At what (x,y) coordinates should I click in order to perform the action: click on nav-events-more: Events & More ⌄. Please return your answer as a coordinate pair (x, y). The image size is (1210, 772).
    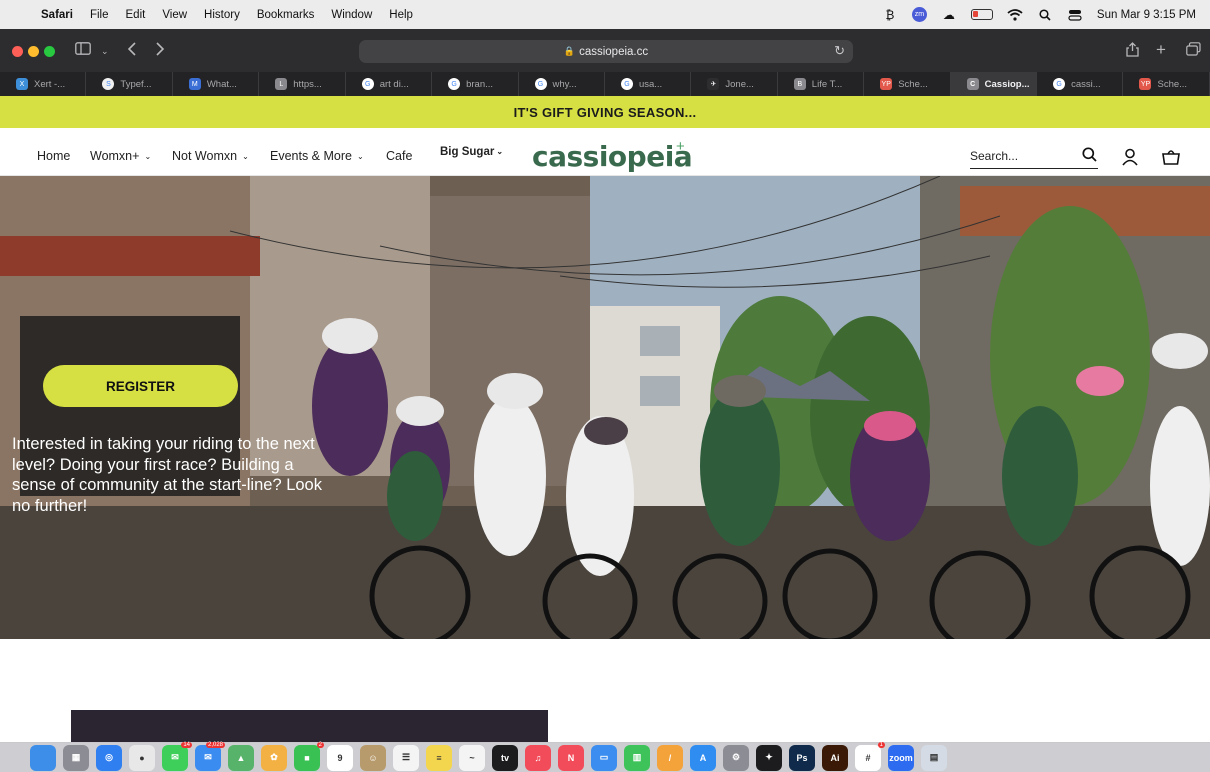
    Looking at the image, I should click on (317, 156).